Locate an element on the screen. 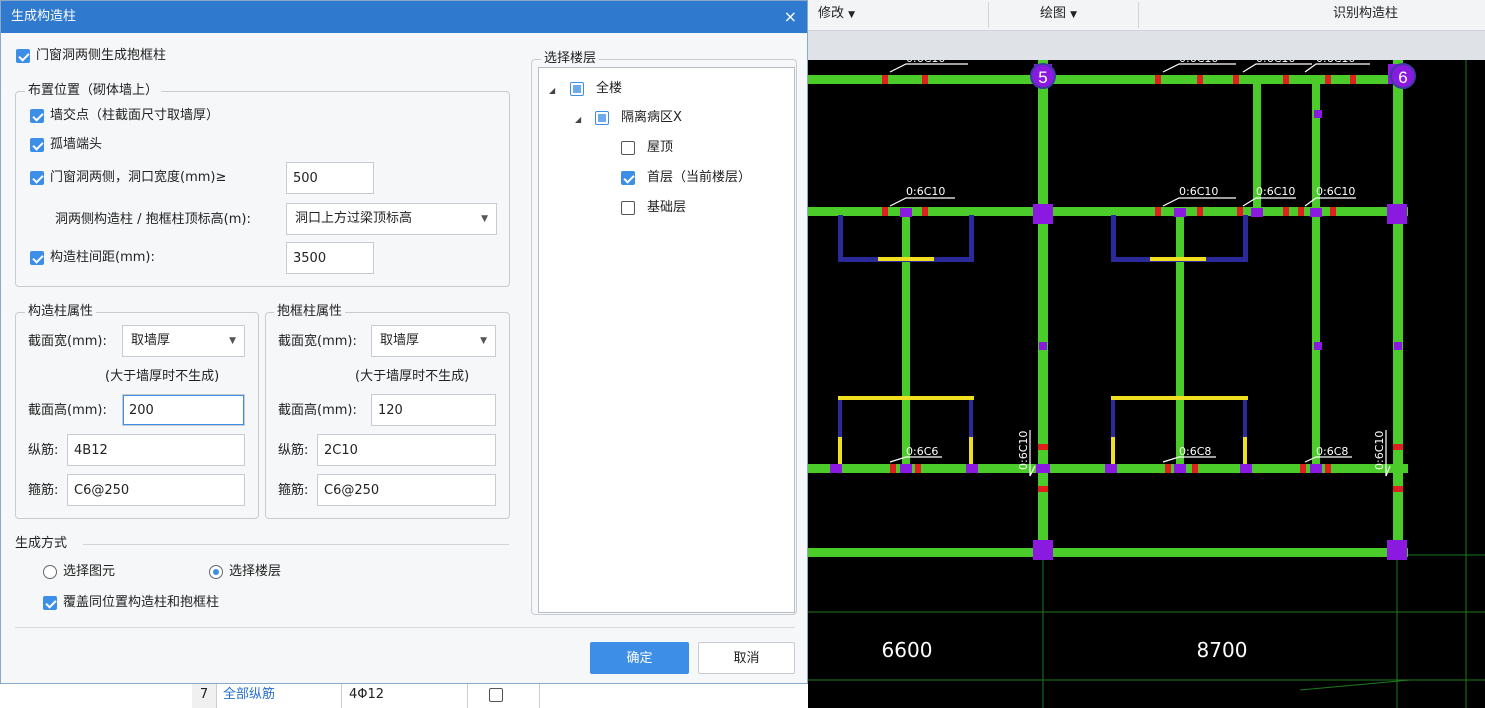 The image size is (1485, 708). select-floor-label: 选择楼层 is located at coordinates (255, 571).